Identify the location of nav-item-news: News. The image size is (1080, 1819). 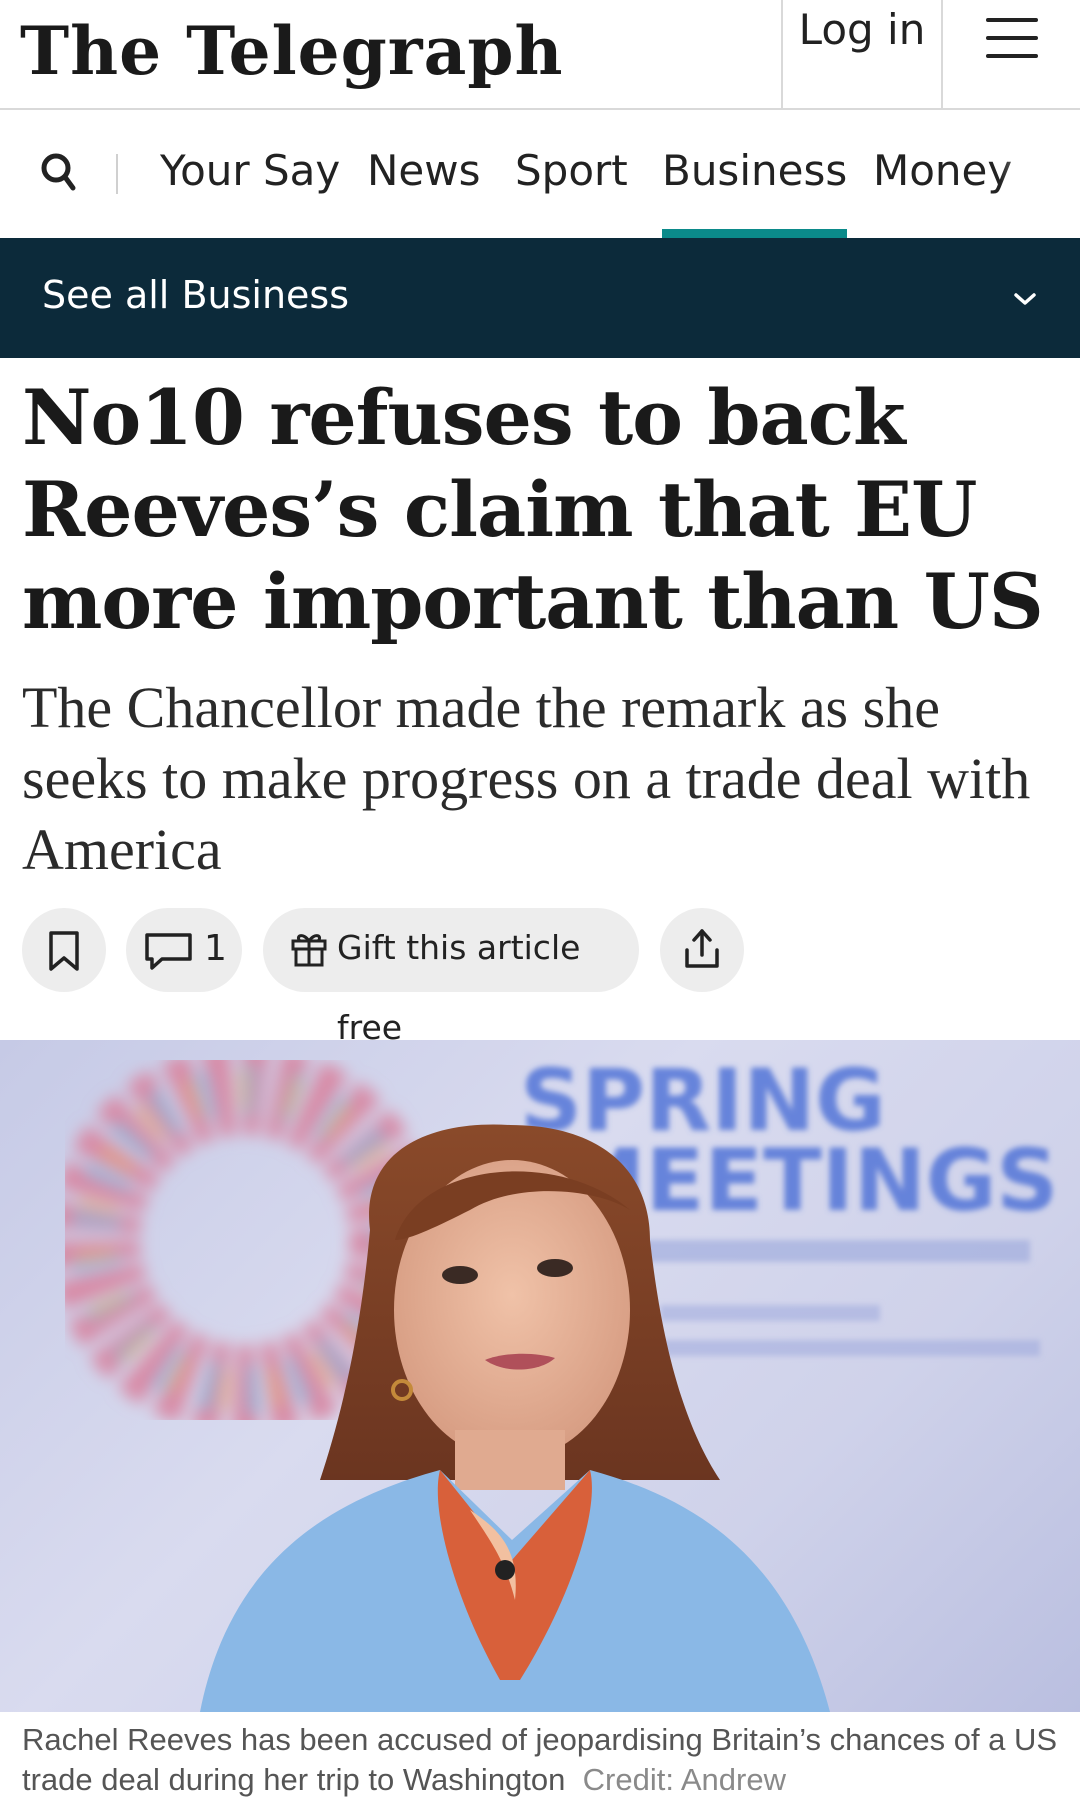
(424, 174).